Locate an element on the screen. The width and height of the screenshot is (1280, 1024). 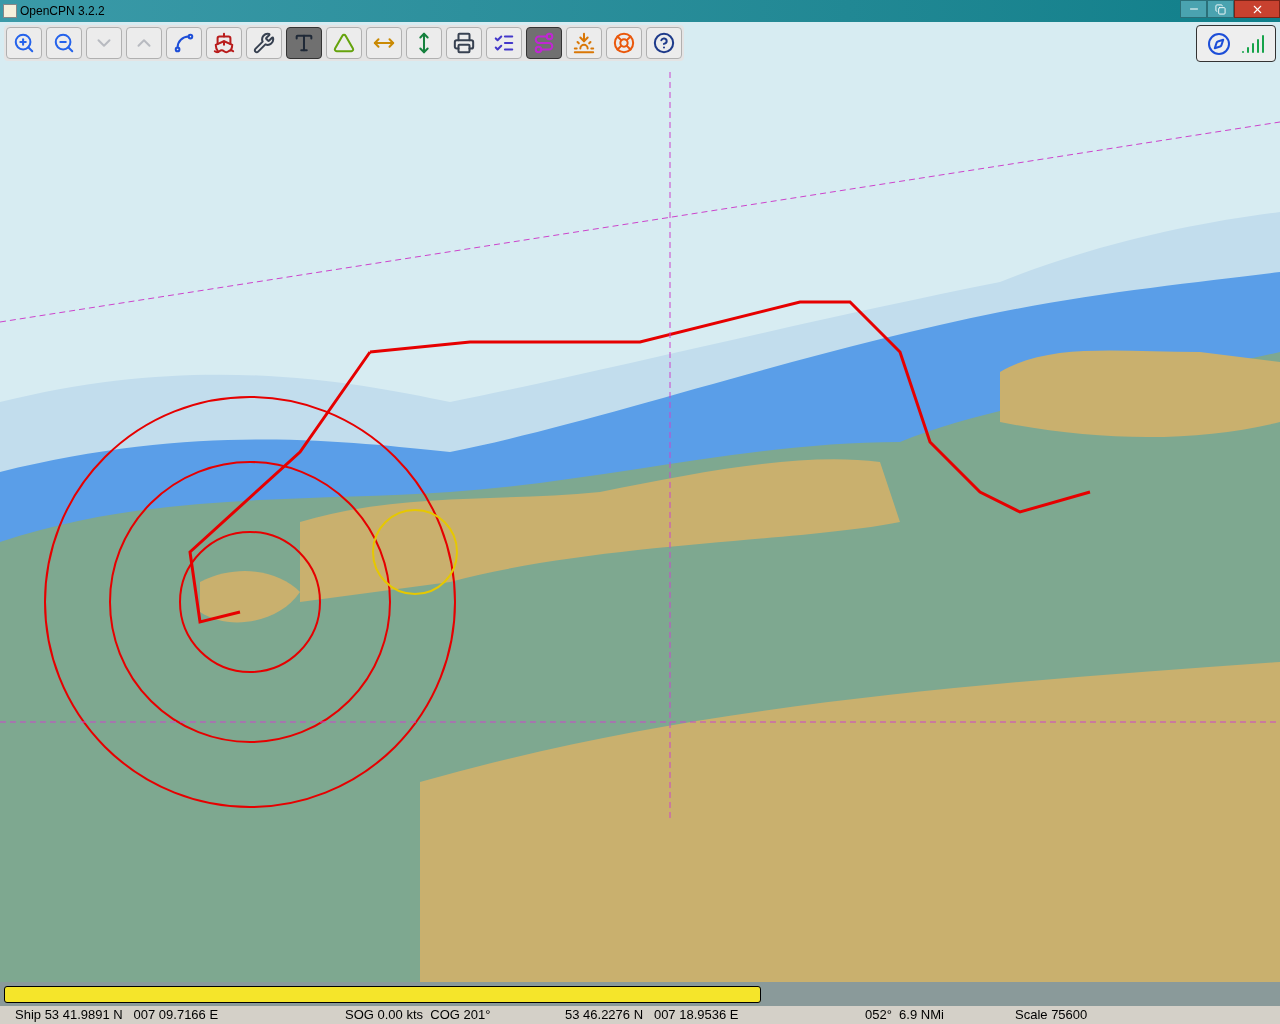
life-buoy-icon is located at coordinates (624, 43).